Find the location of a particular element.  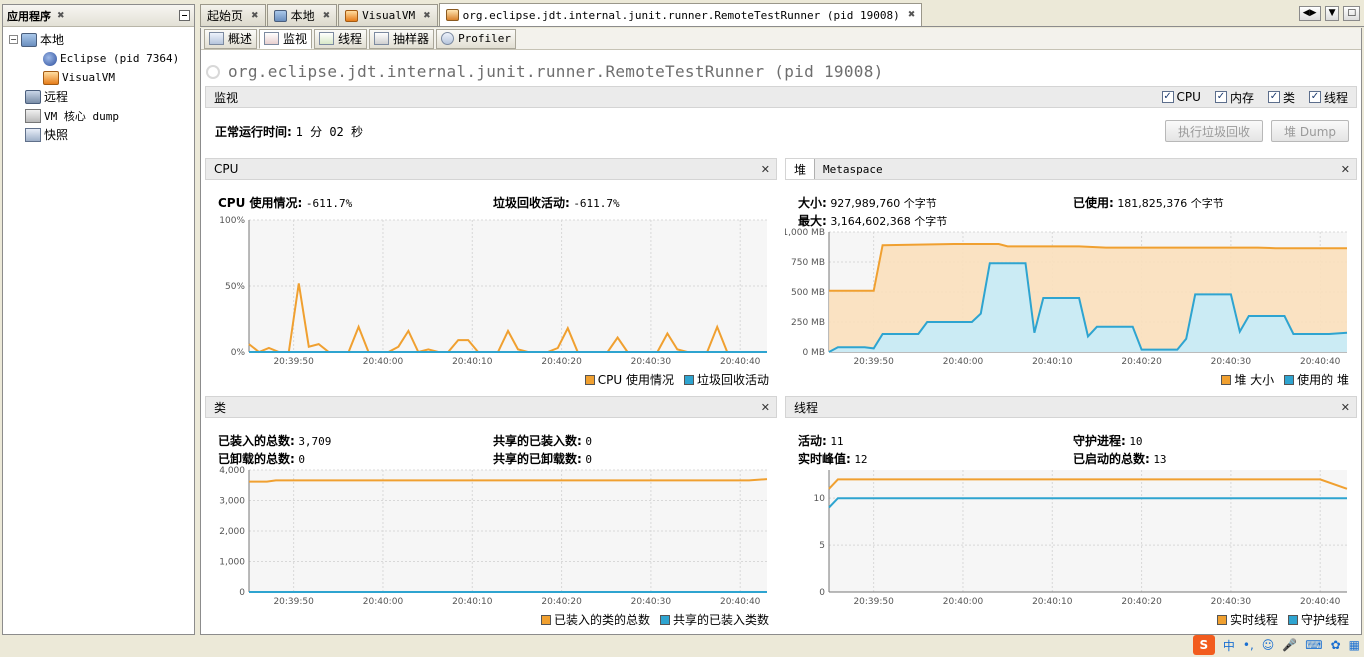

tree-item-label: VisualVM is located at coordinates (88, 77).